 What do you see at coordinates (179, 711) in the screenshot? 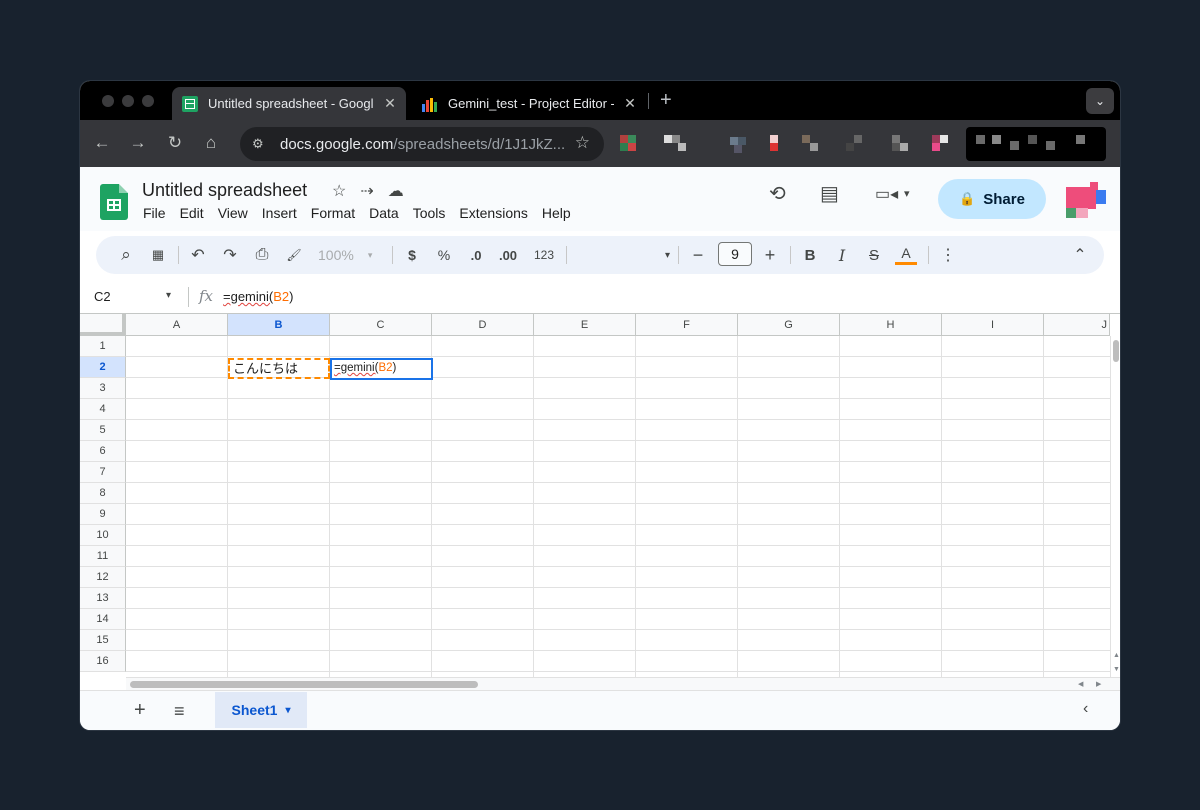
I see `all-sheets-icon: ≡` at bounding box center [179, 711].